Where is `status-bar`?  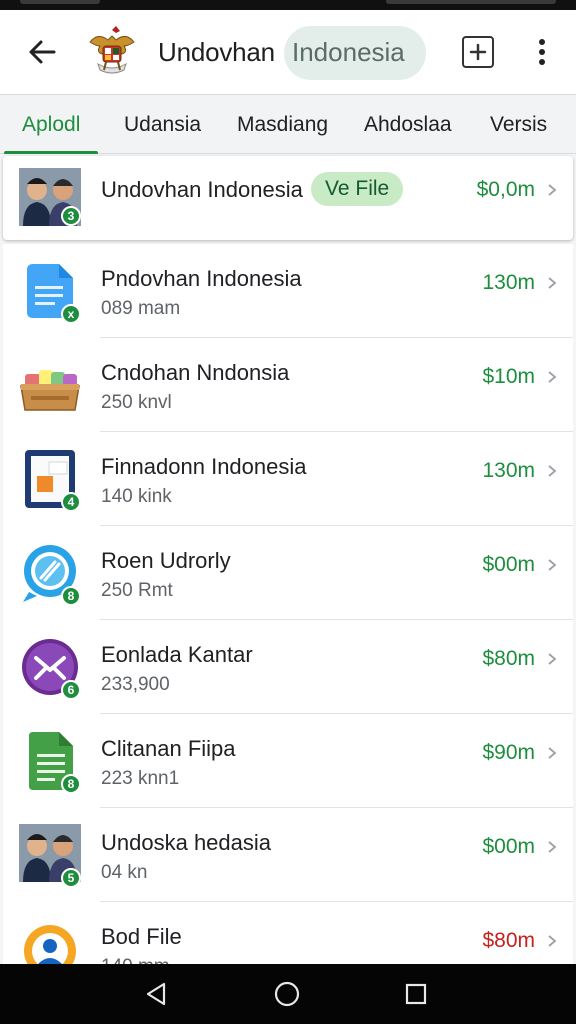 status-bar is located at coordinates (288, 5).